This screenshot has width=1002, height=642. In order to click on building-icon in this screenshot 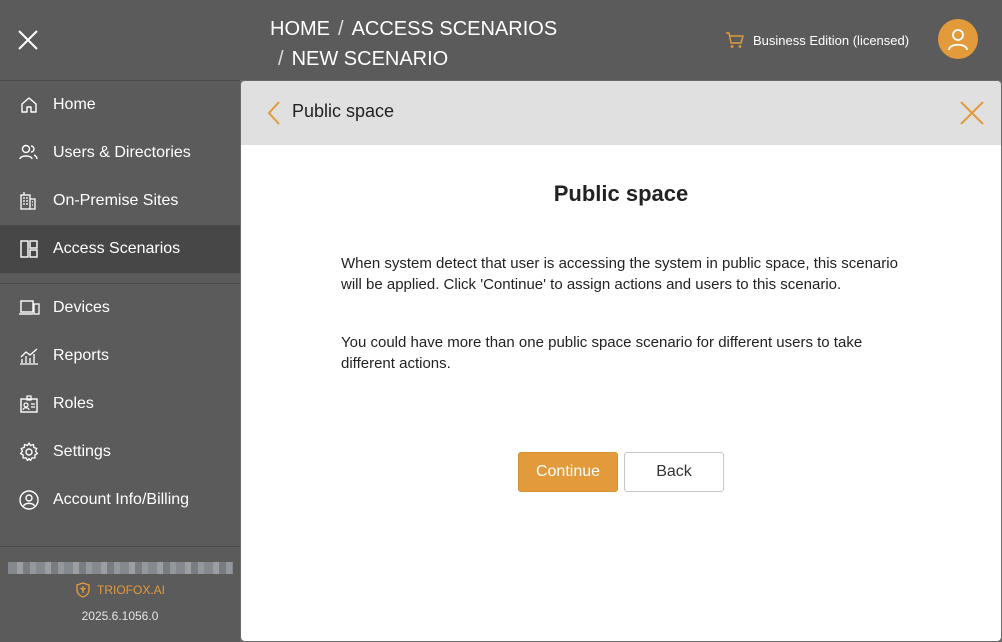, I will do `click(29, 201)`.